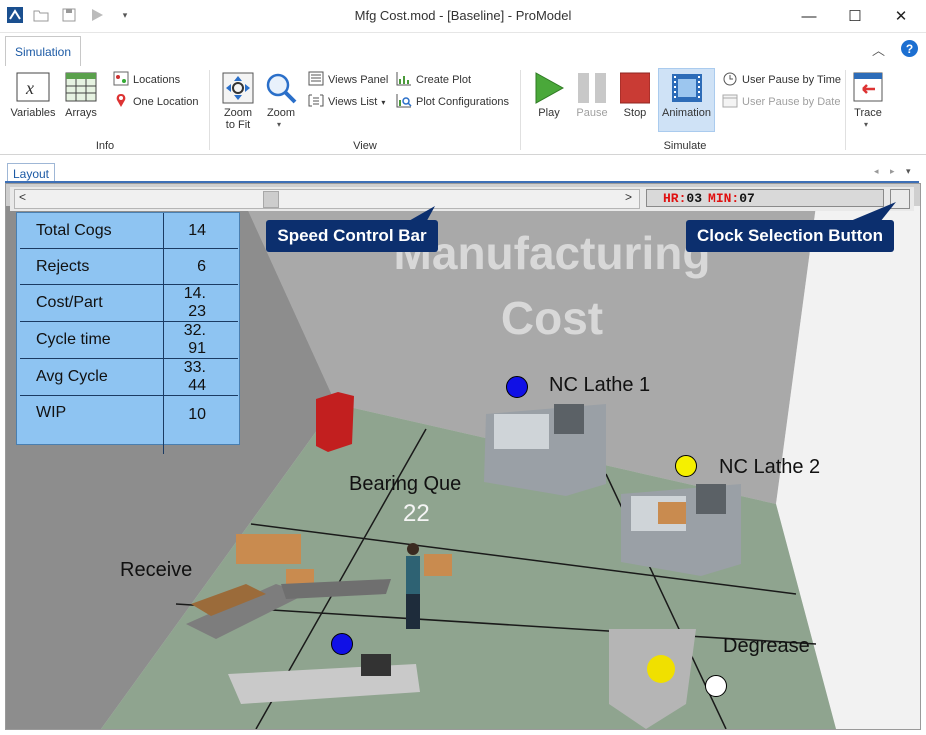 This screenshot has height=735, width=926. I want to click on stop-icon, so click(635, 90).